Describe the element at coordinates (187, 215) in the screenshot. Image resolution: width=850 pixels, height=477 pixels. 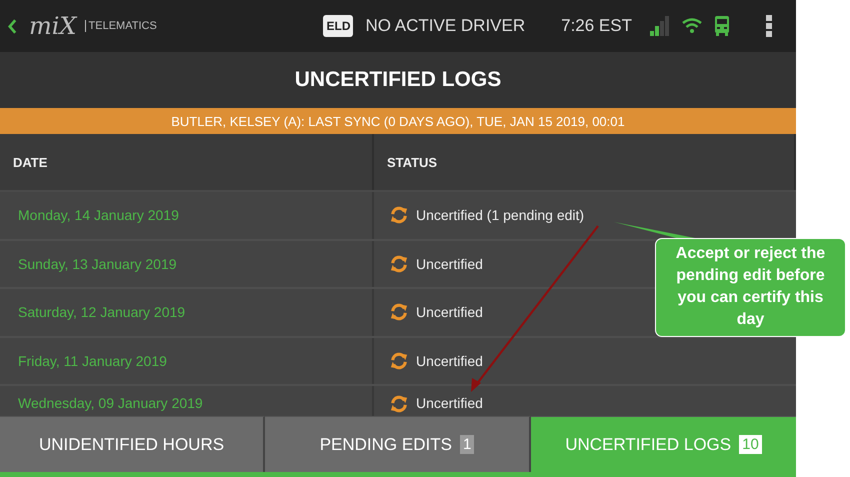
I see `date-cell: Monday, 14 January 2019` at that location.